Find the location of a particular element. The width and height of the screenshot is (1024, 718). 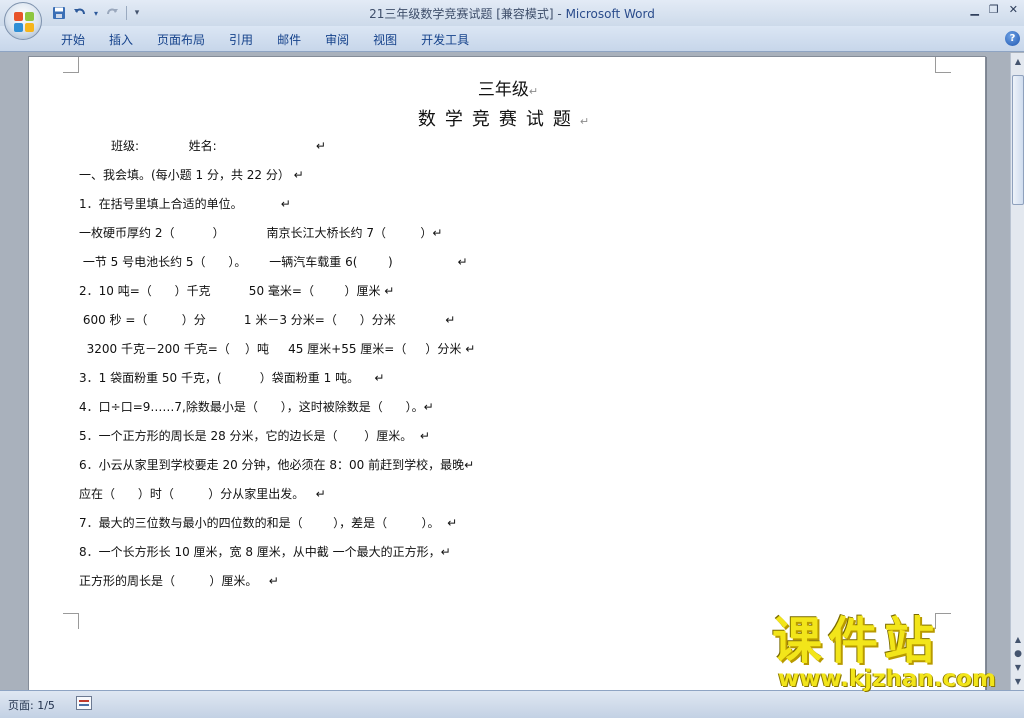

text-line: 1．在括号里填上合适的单位。 ↵ is located at coordinates (185, 204).